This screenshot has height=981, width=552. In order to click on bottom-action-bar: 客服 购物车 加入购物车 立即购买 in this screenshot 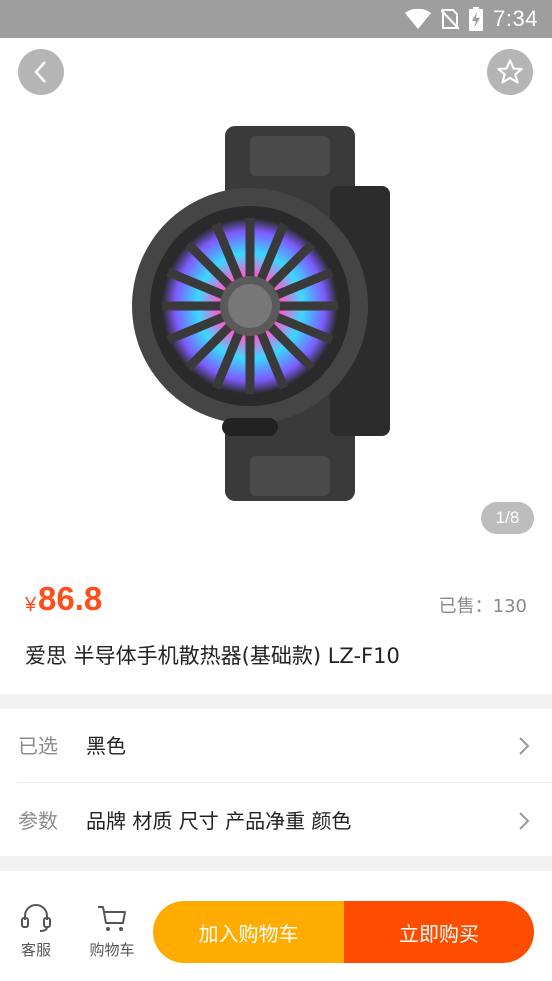, I will do `click(276, 926)`.